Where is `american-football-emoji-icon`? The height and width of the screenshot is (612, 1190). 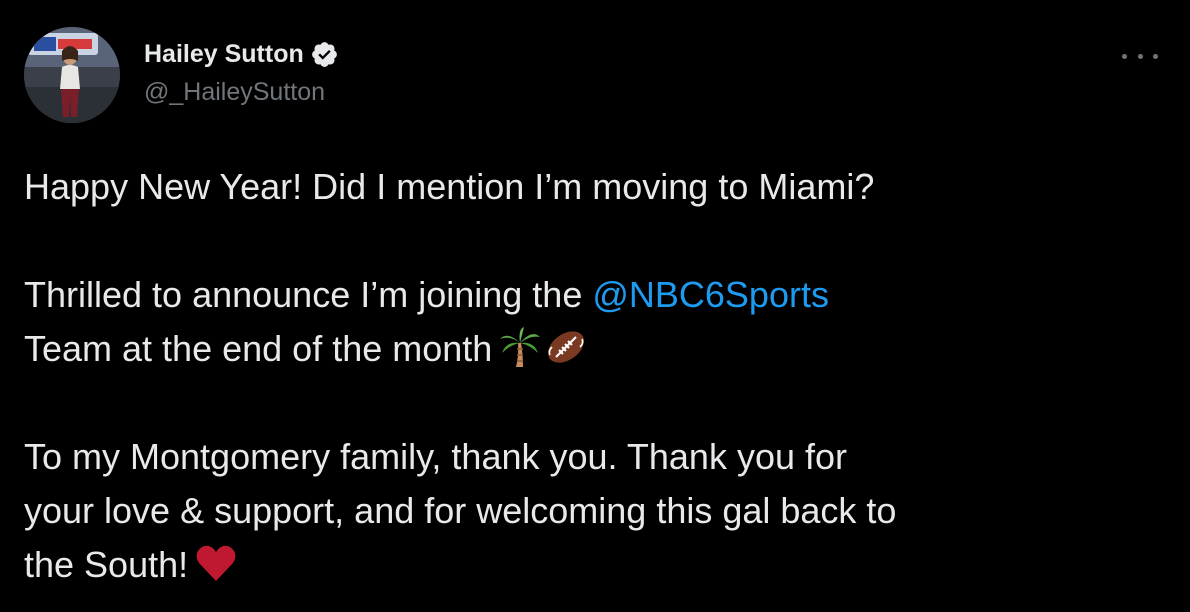 american-football-emoji-icon is located at coordinates (566, 347).